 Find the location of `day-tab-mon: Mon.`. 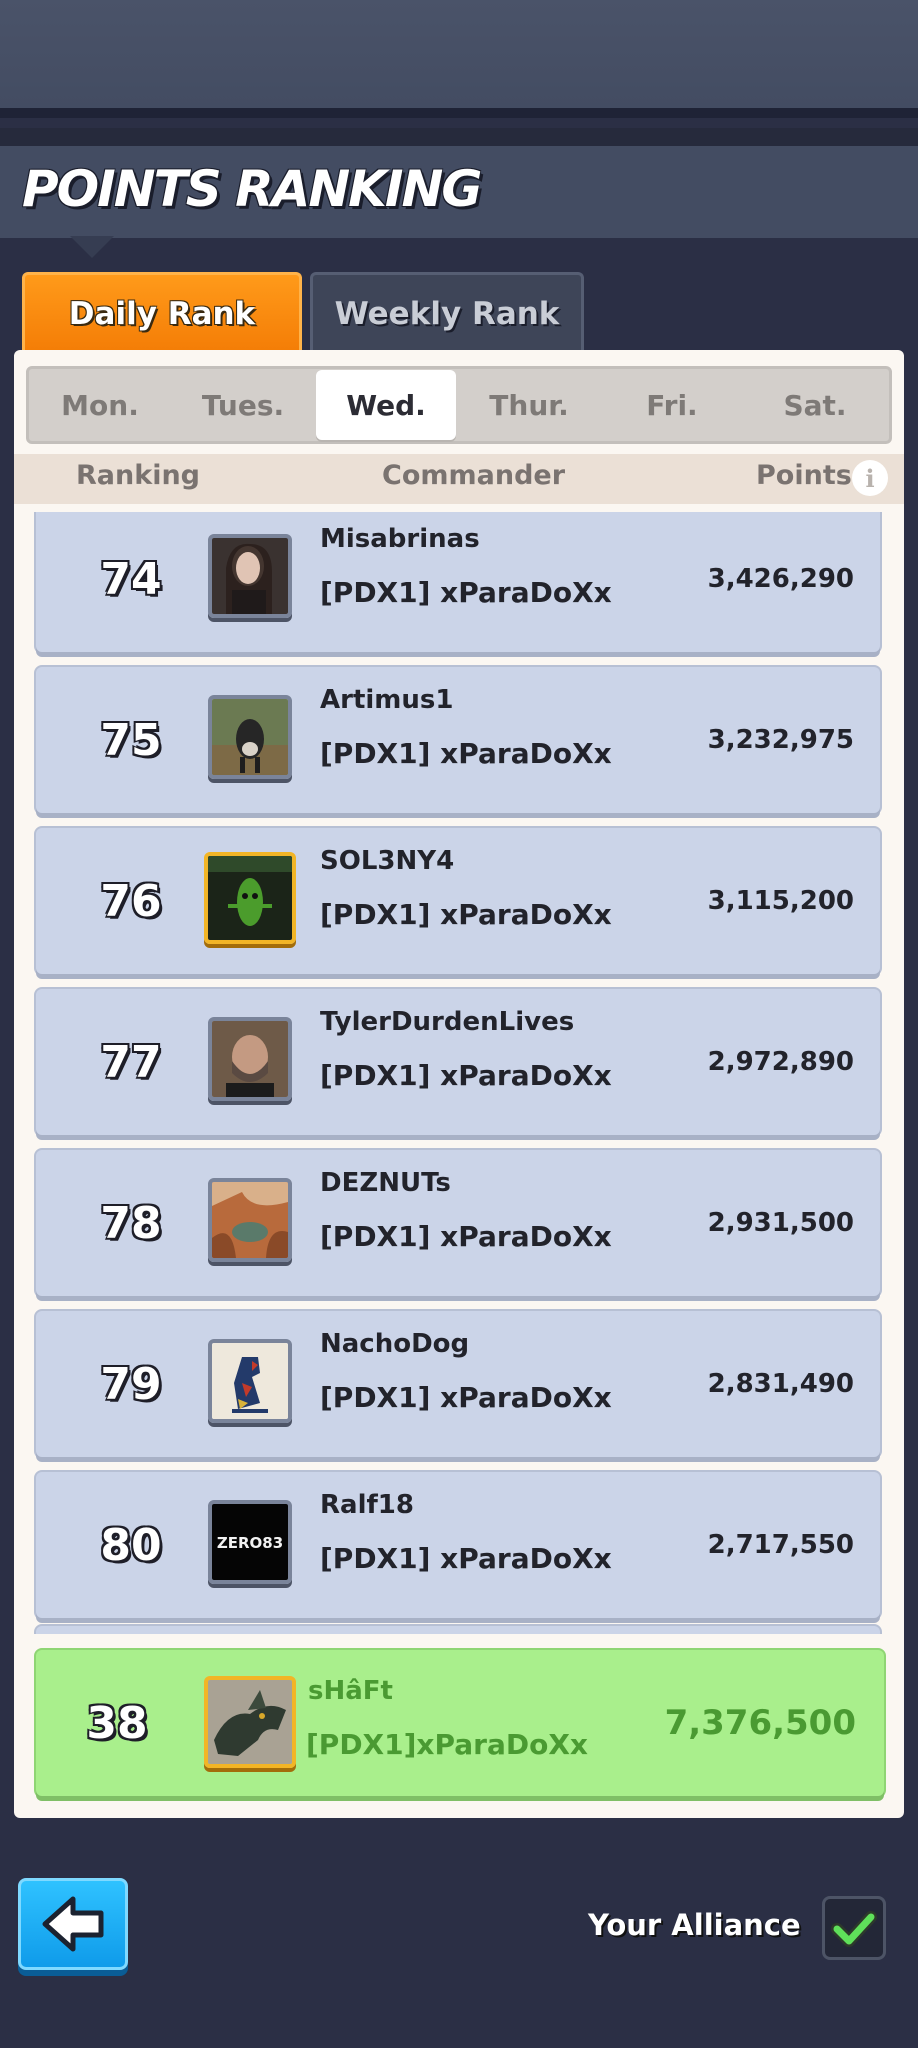

day-tab-mon: Mon. is located at coordinates (100, 405).